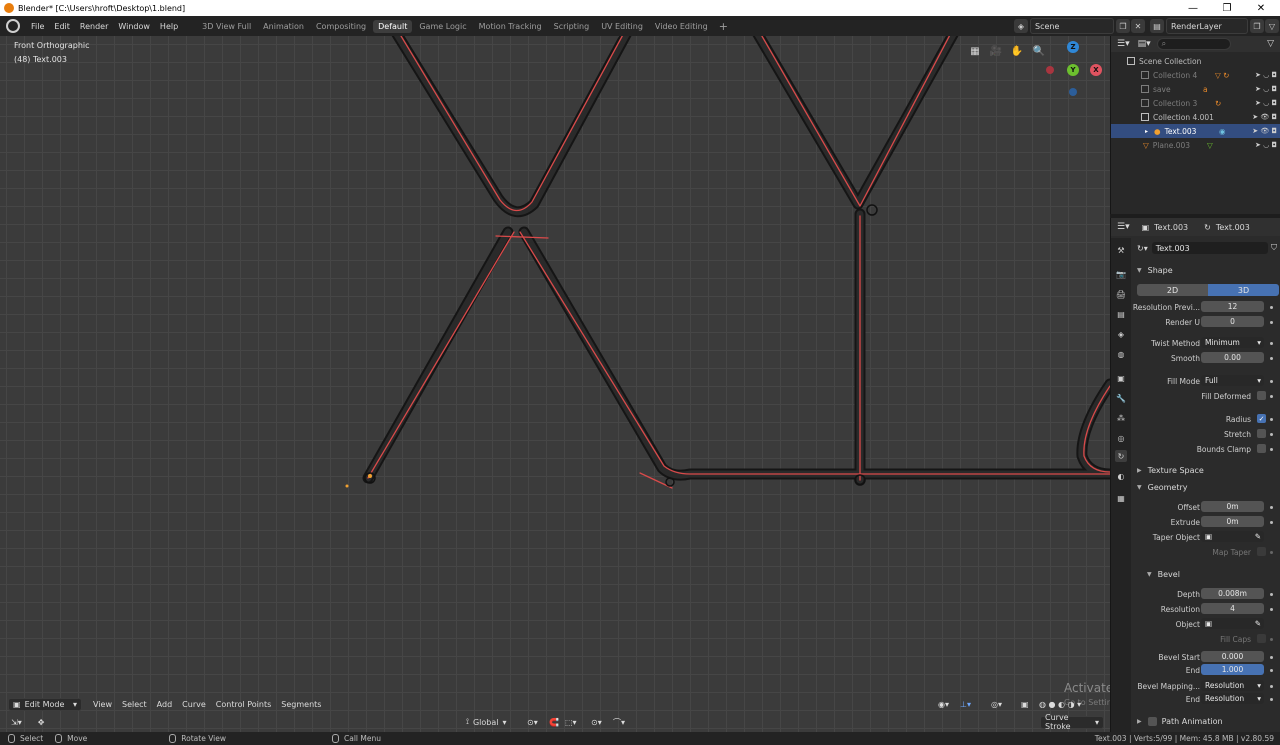  I want to click on outliner-item-save: save a ➤ ◡ ◘, so click(1195, 89).